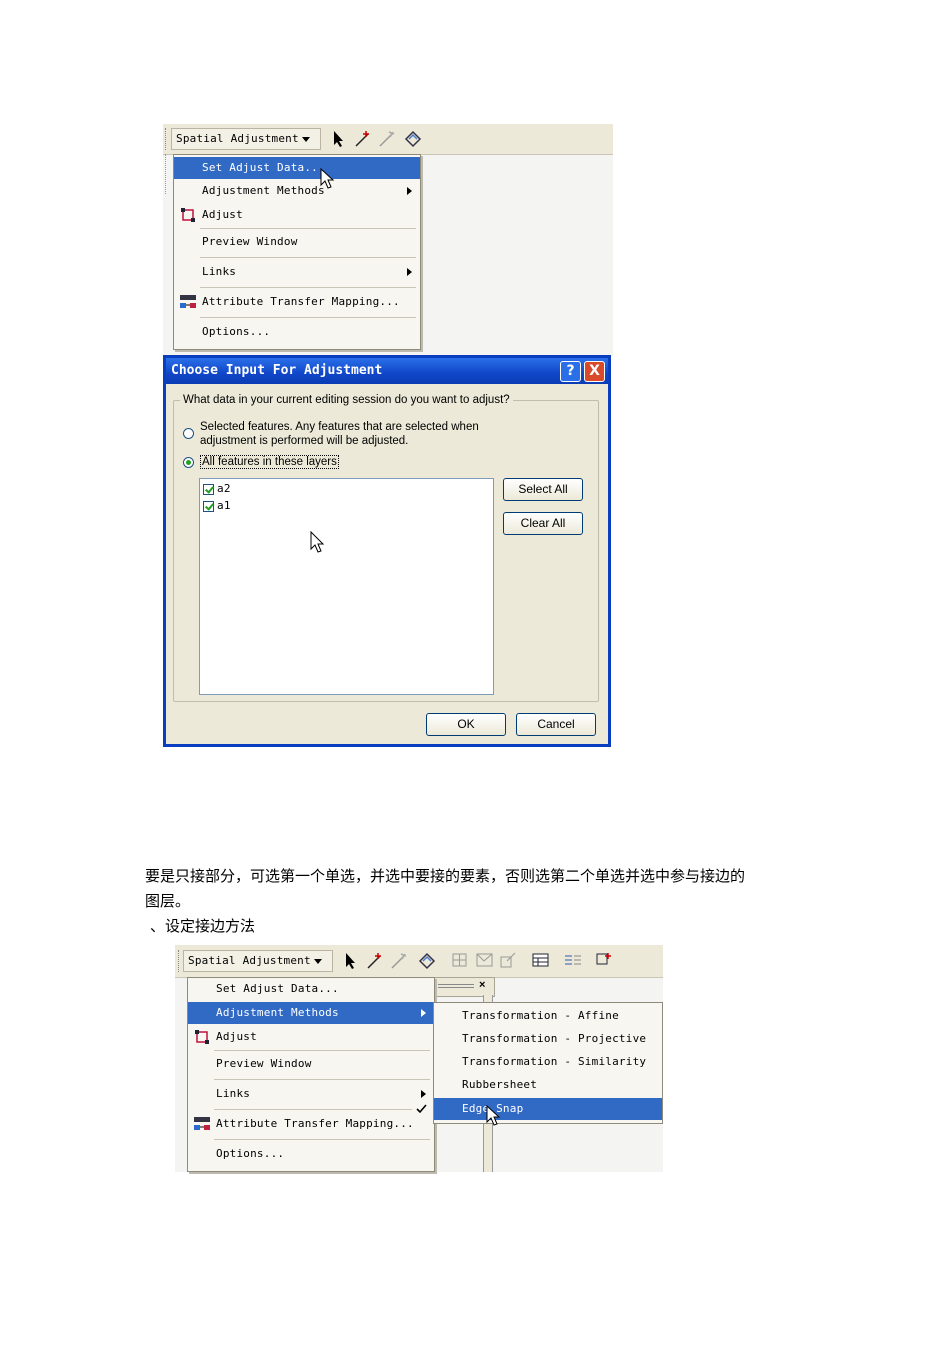  Describe the element at coordinates (445, 876) in the screenshot. I see `instruction-paragraph-line1: 要是只接部分，可选第一个单选，并选中要接的要素，否则选第二个单选并选中参与接边的` at that location.